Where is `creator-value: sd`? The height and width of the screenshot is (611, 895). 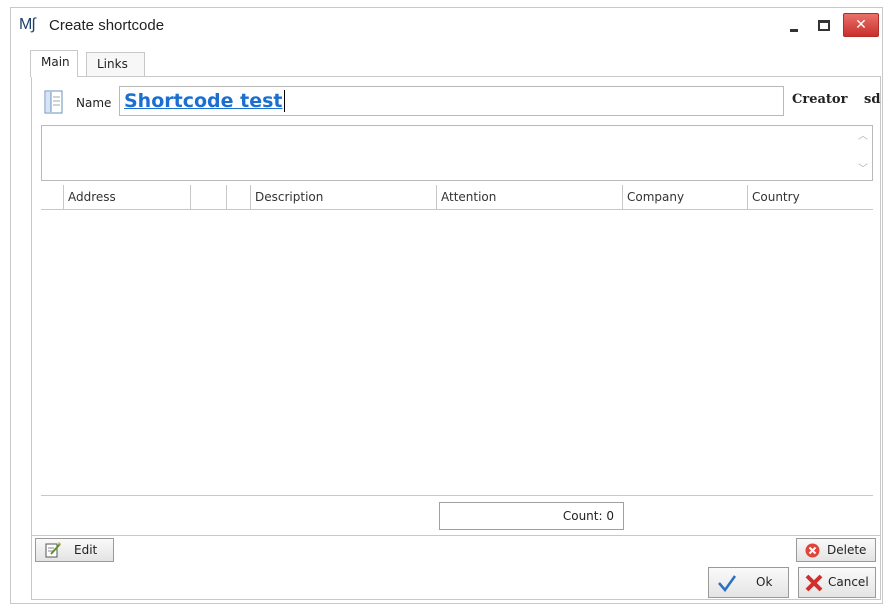
creator-value: sd is located at coordinates (872, 99).